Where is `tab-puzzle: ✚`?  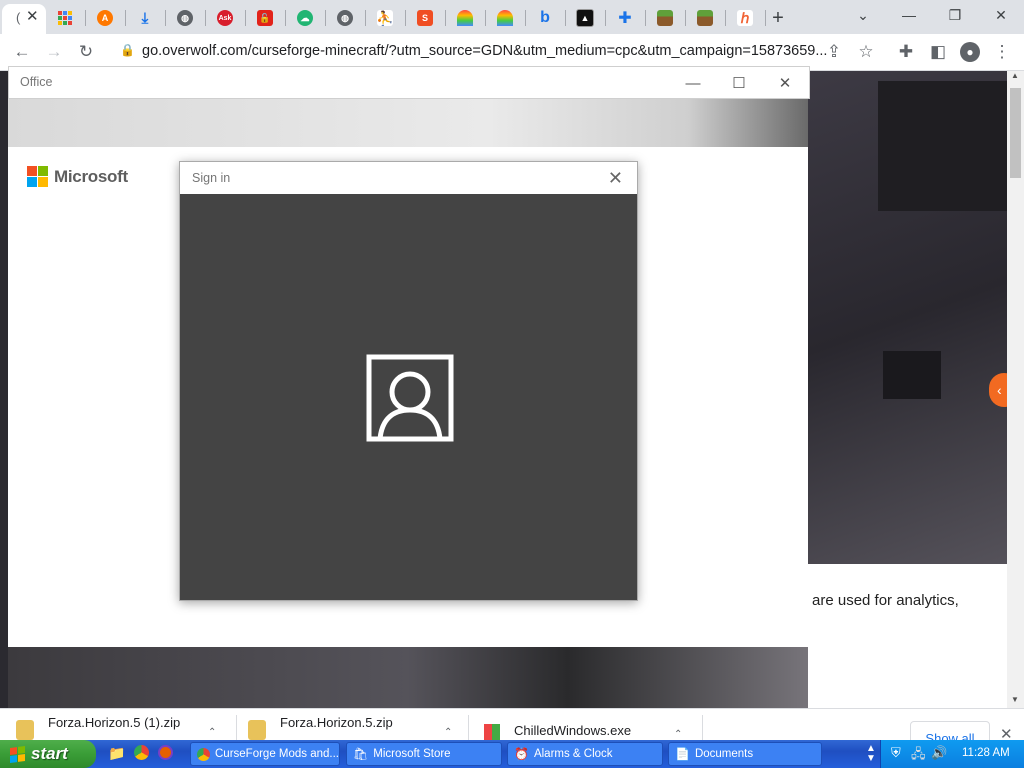
tab-puzzle: ✚ is located at coordinates (625, 18).